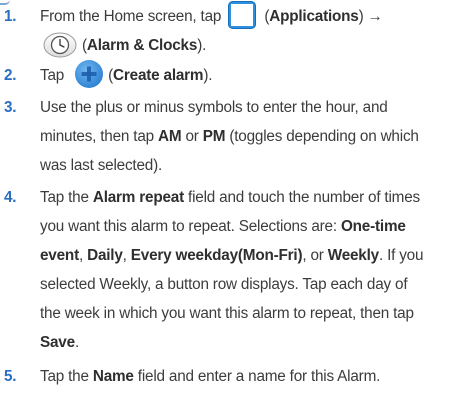  Describe the element at coordinates (324, 136) in the screenshot. I see `step-text: (toggles depending on which` at that location.